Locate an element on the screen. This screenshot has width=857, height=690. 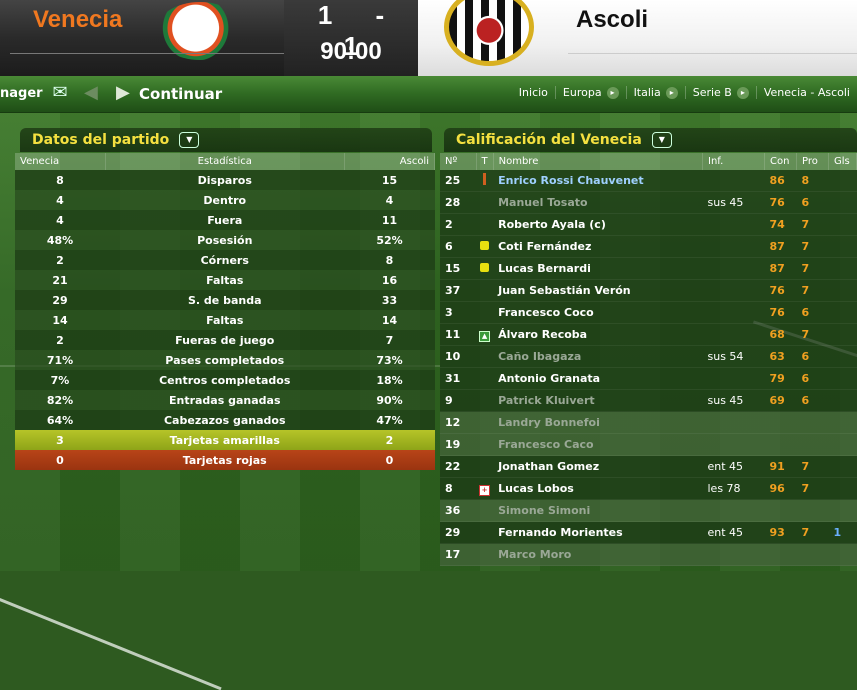
stat-cell-label: Tarjetas amarillas is located at coordinates (224, 440).